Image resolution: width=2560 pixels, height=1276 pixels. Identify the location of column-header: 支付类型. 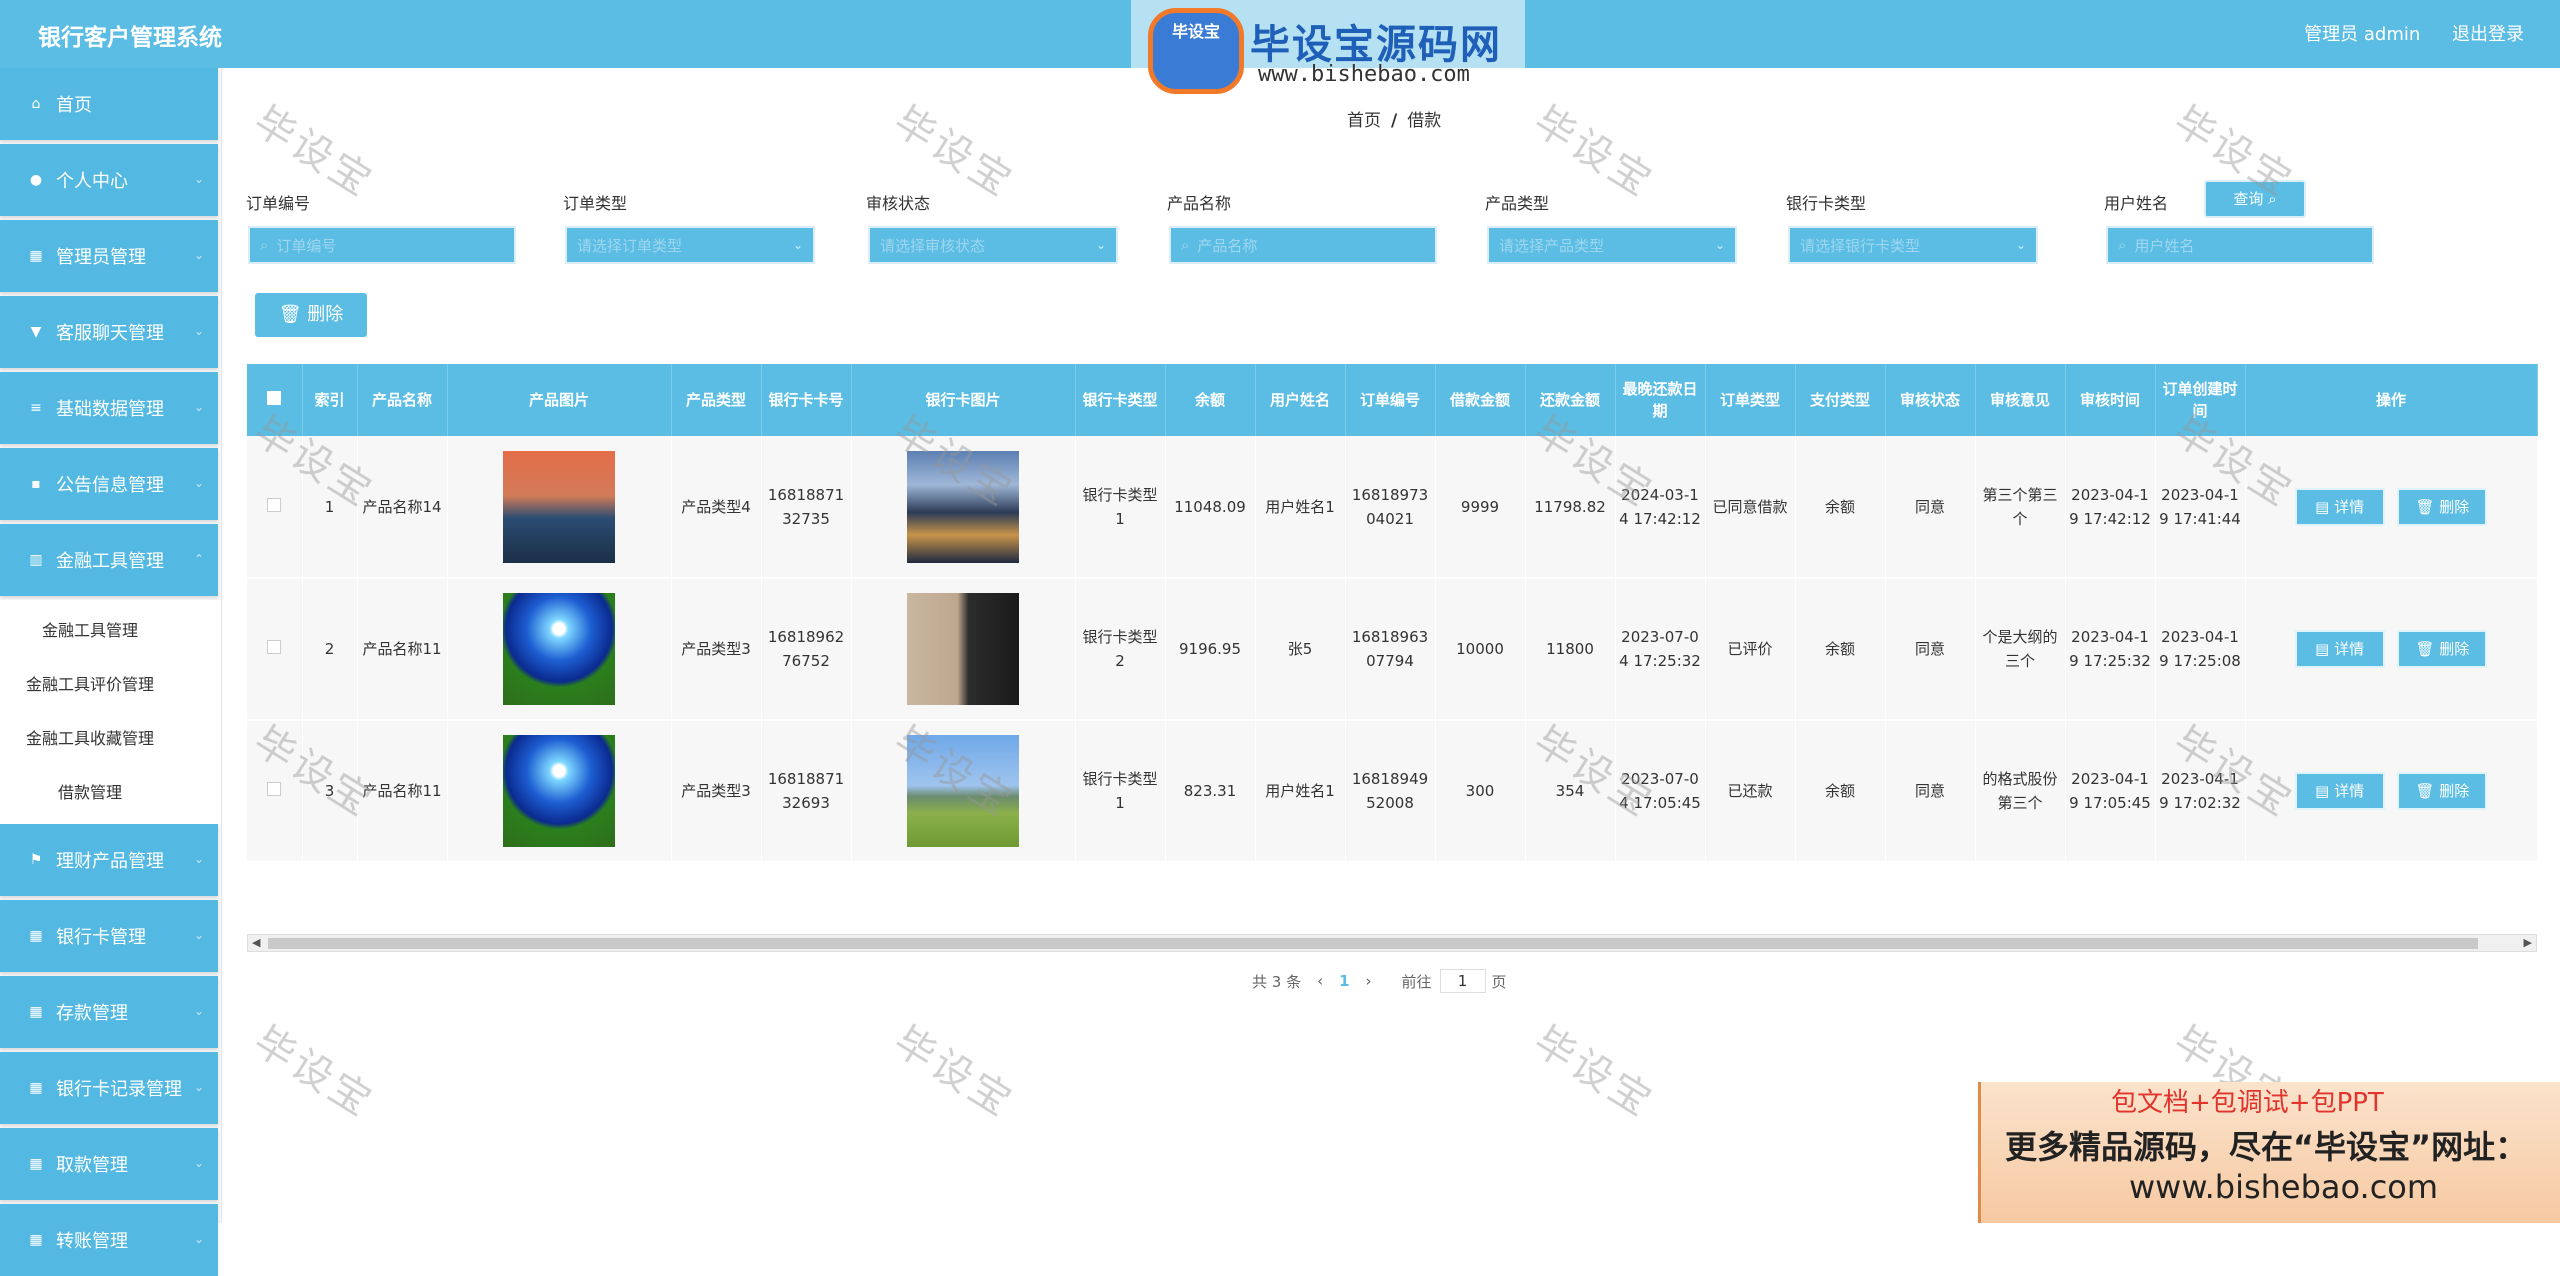
(1840, 400).